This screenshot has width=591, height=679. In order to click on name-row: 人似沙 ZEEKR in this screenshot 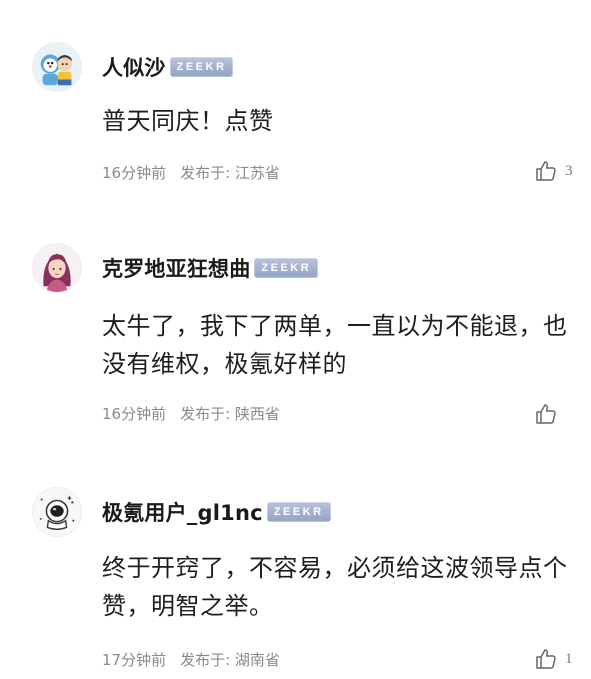, I will do `click(168, 67)`.